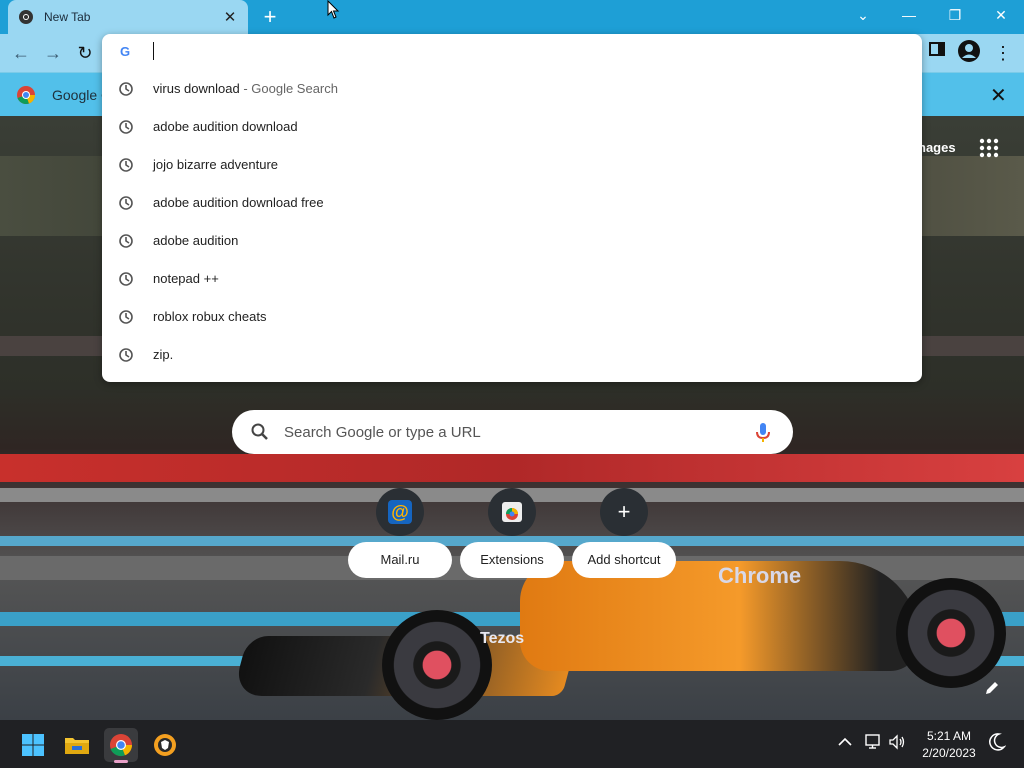  Describe the element at coordinates (210, 316) in the screenshot. I see `suggestion-text: roblox robux cheats` at that location.